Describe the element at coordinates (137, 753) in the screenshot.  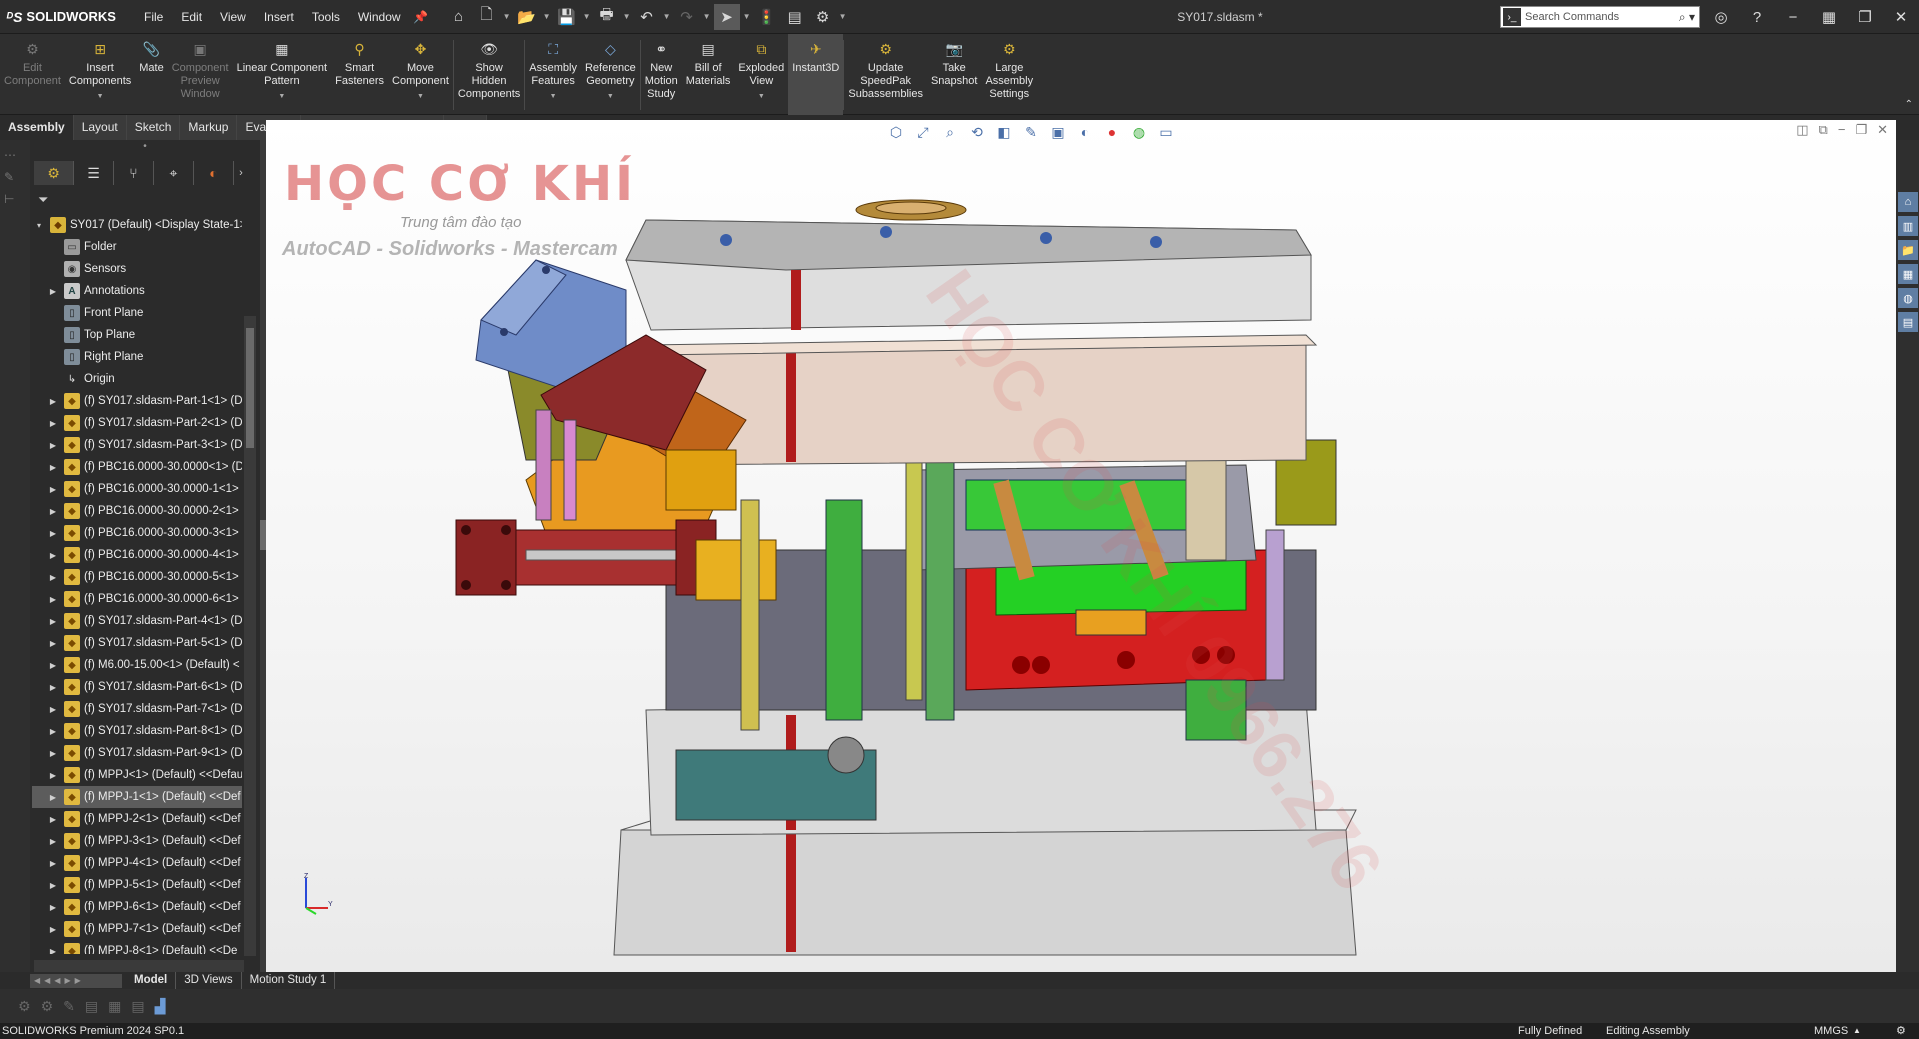
I see `tree-item: ▶ ◆ (f) SY017.sldasm-Part-9<1> (D` at that location.